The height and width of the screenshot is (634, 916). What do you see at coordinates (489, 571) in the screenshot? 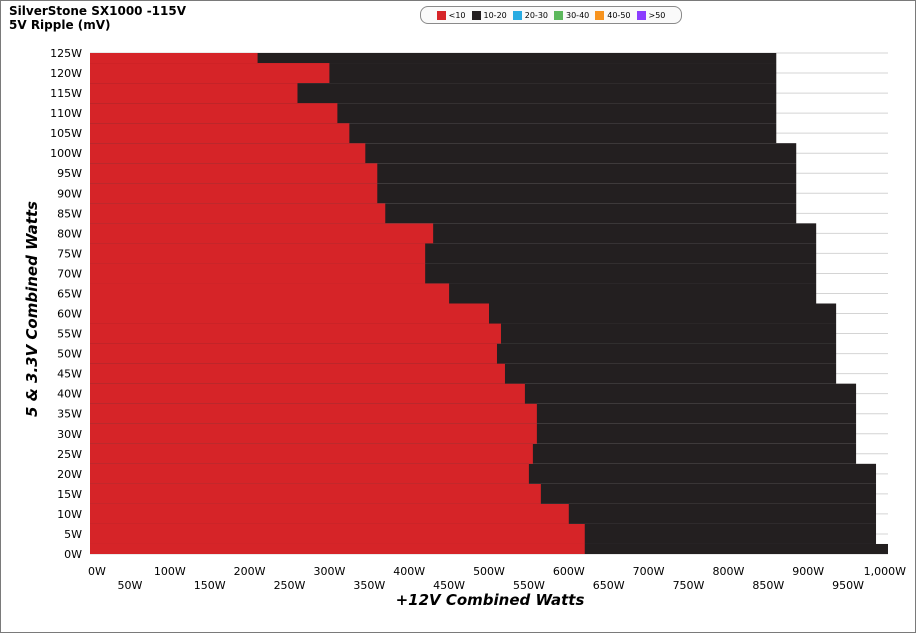
I see `x-tick-label: 500W` at bounding box center [489, 571].